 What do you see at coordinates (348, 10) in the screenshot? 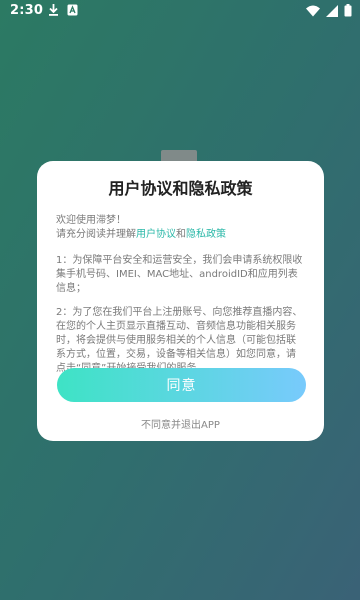
I see `battery-icon` at bounding box center [348, 10].